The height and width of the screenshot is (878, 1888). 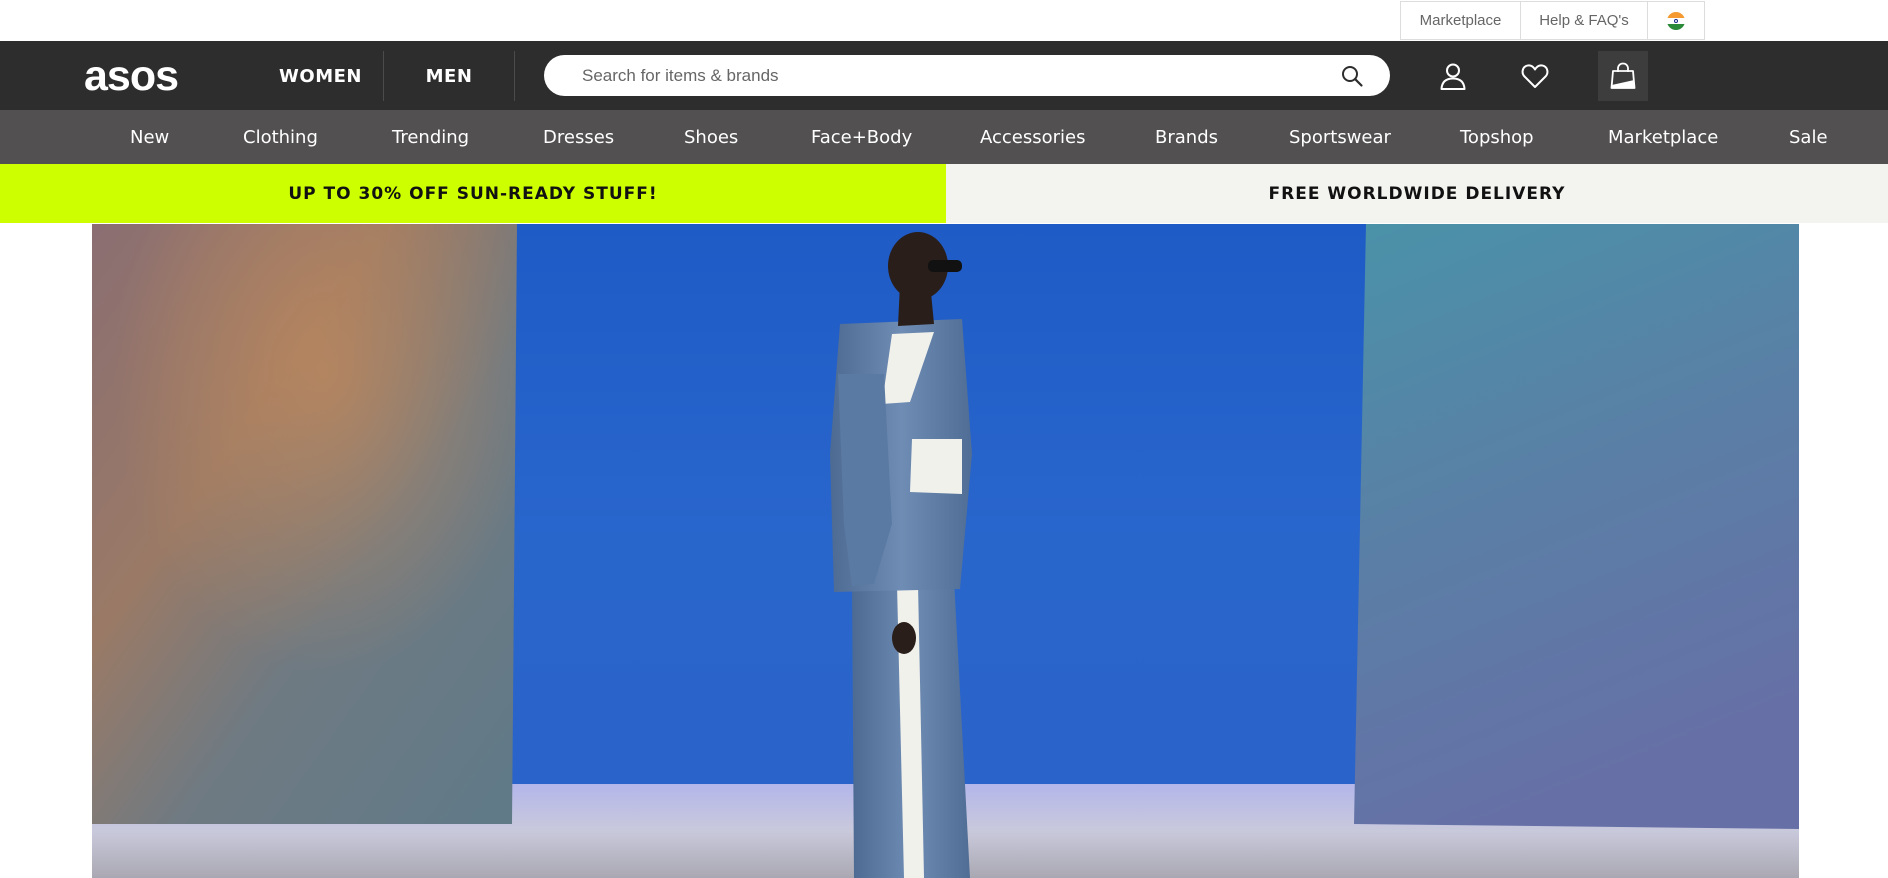 What do you see at coordinates (1453, 76) in the screenshot?
I see `account-icon` at bounding box center [1453, 76].